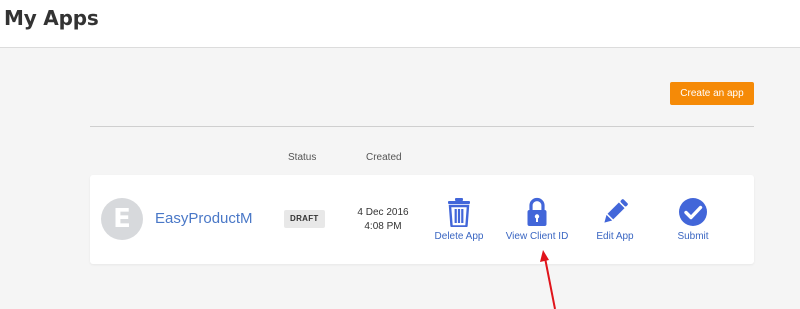  What do you see at coordinates (204, 218) in the screenshot?
I see `app-name-link: EasyProductM` at bounding box center [204, 218].